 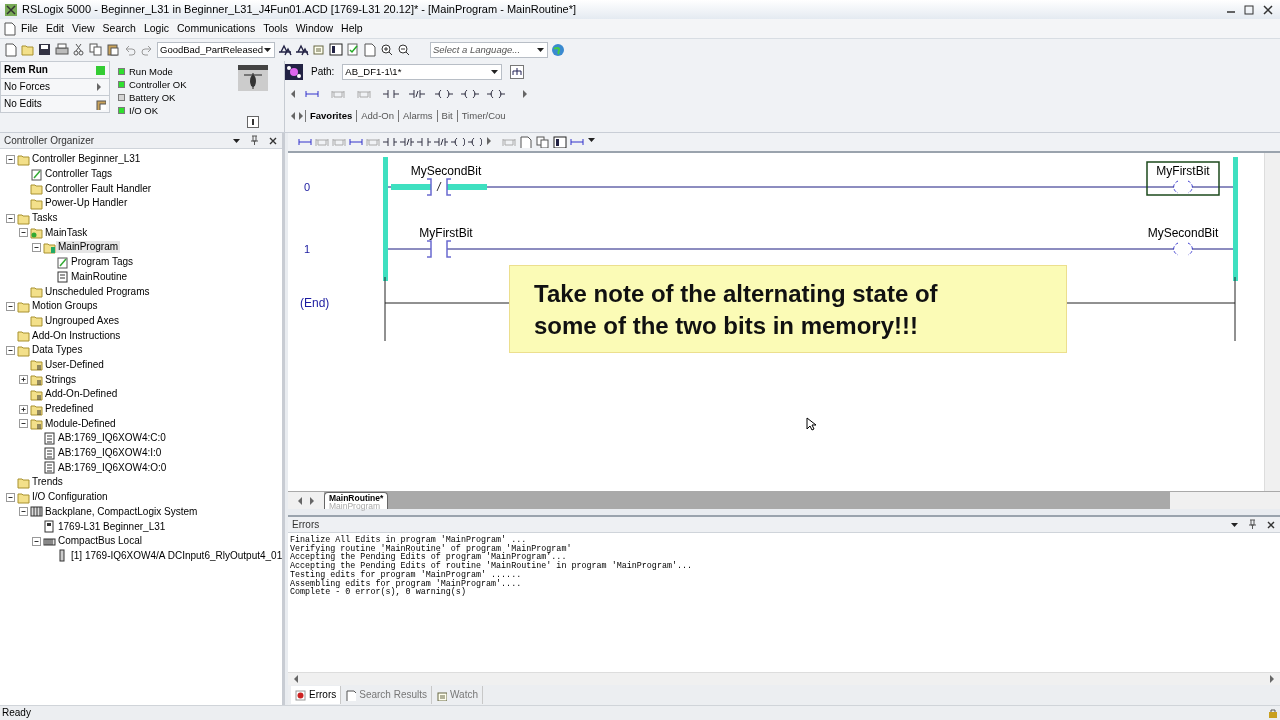 I want to click on tree-item: AB:1769_IQ6XOW4:O:0, so click(x=112, y=467).